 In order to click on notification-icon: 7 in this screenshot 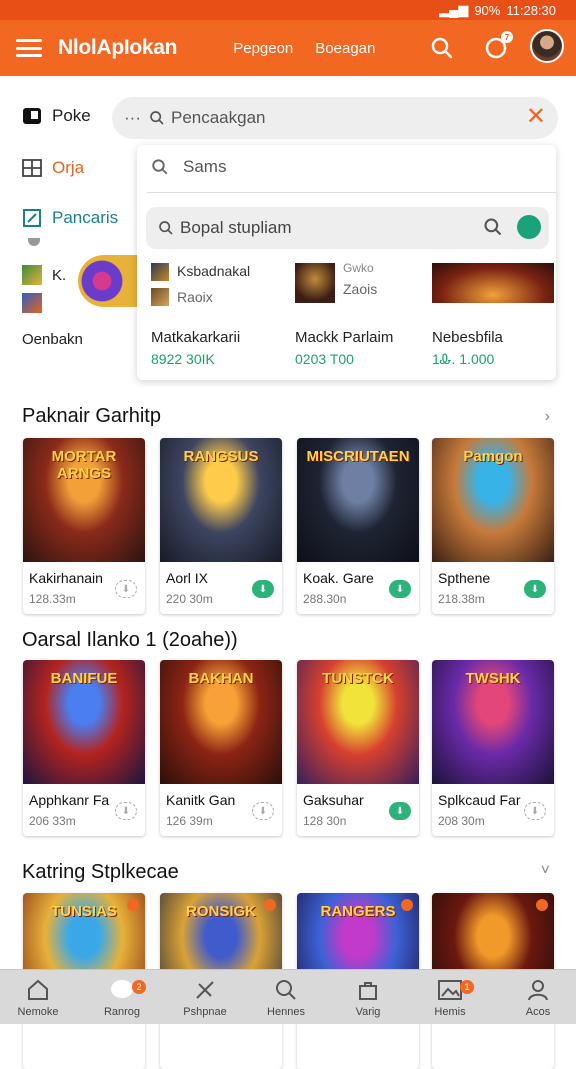, I will do `click(497, 46)`.